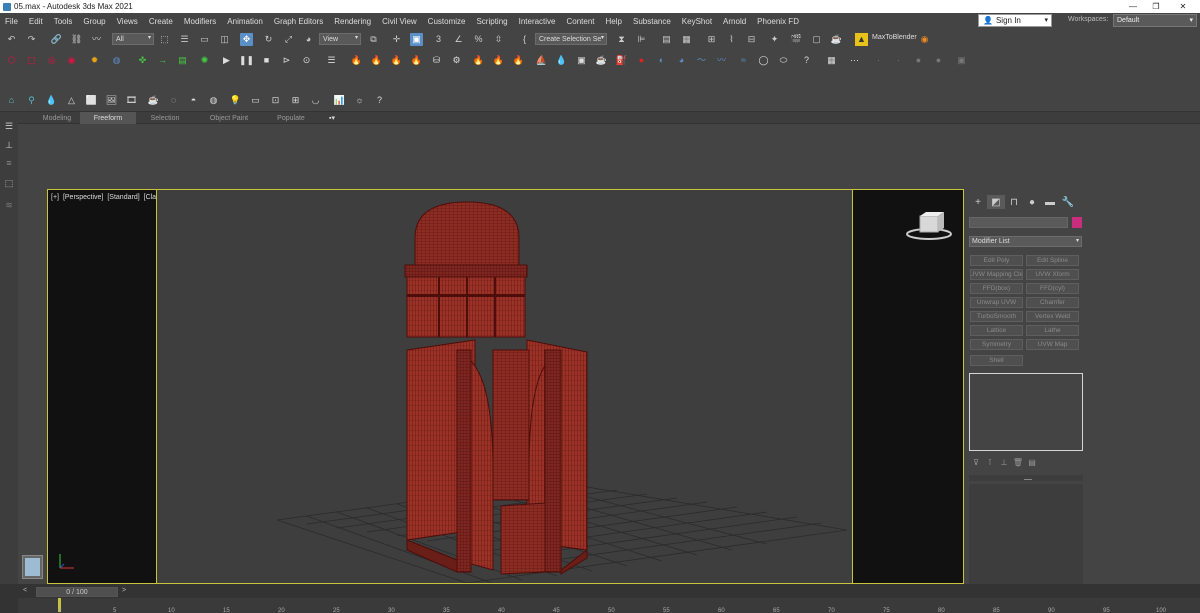 The image size is (1200, 613). Describe the element at coordinates (990, 462) in the screenshot. I see `show-end-result-icon: ⊺` at that location.